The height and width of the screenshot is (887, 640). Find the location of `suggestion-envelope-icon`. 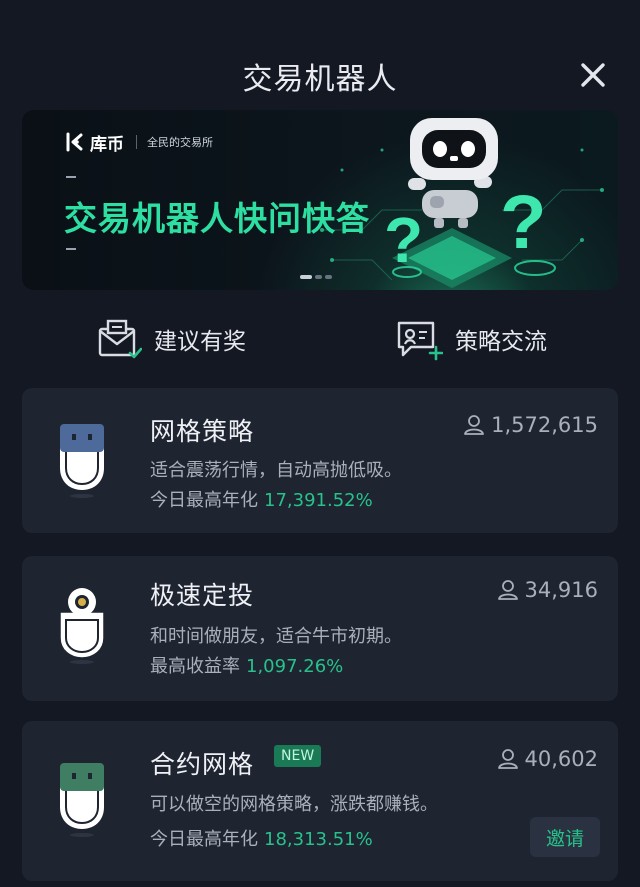

suggestion-envelope-icon is located at coordinates (120, 339).